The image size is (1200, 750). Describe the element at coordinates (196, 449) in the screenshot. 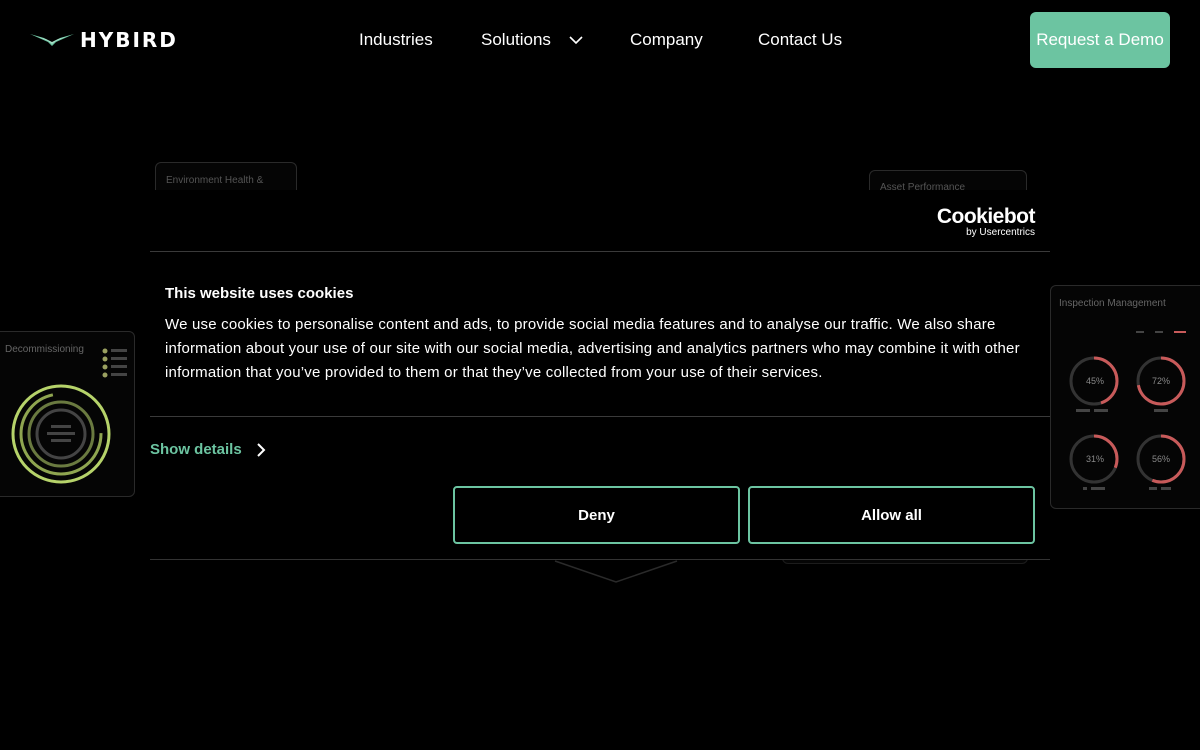

I see `show-details-label: Show details` at that location.